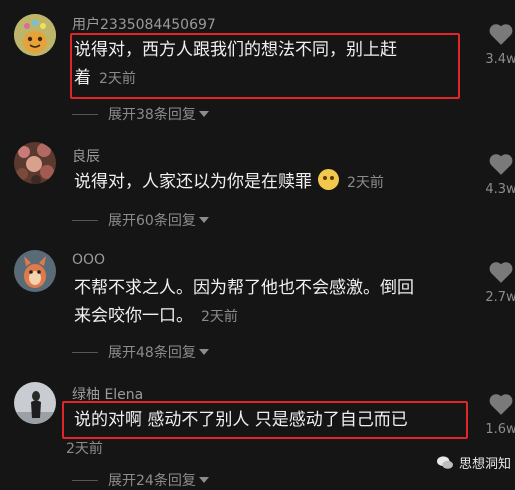 Image resolution: width=515 pixels, height=490 pixels. Describe the element at coordinates (244, 288) in the screenshot. I see `comment-text-line: 不帮不求之人。因为帮了他也不会感激。倒回` at that location.